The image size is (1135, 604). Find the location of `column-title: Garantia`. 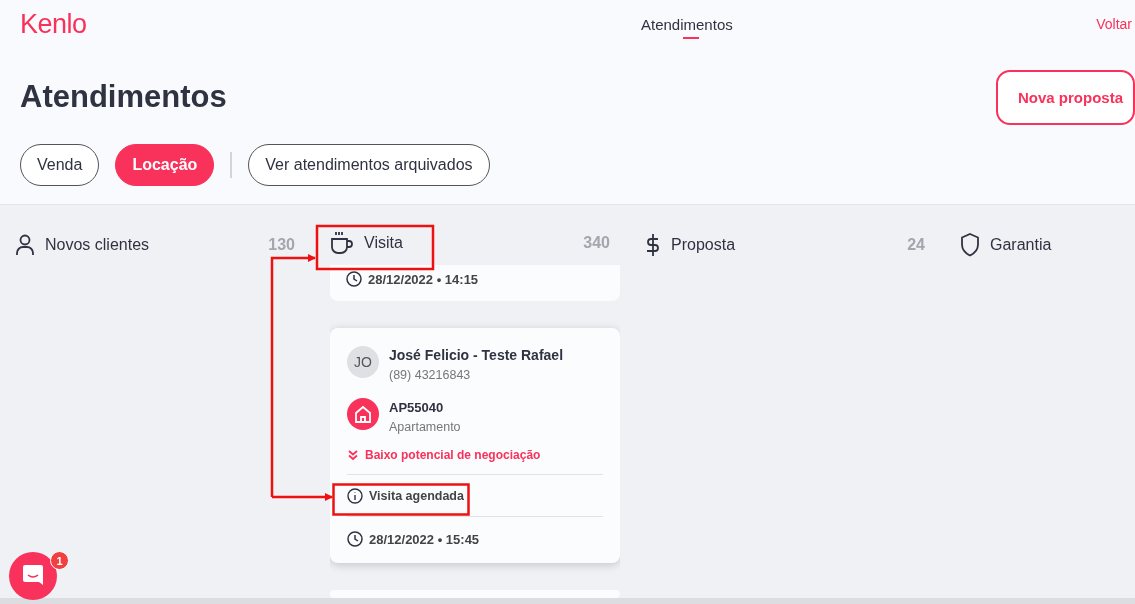

column-title: Garantia is located at coordinates (1021, 244).